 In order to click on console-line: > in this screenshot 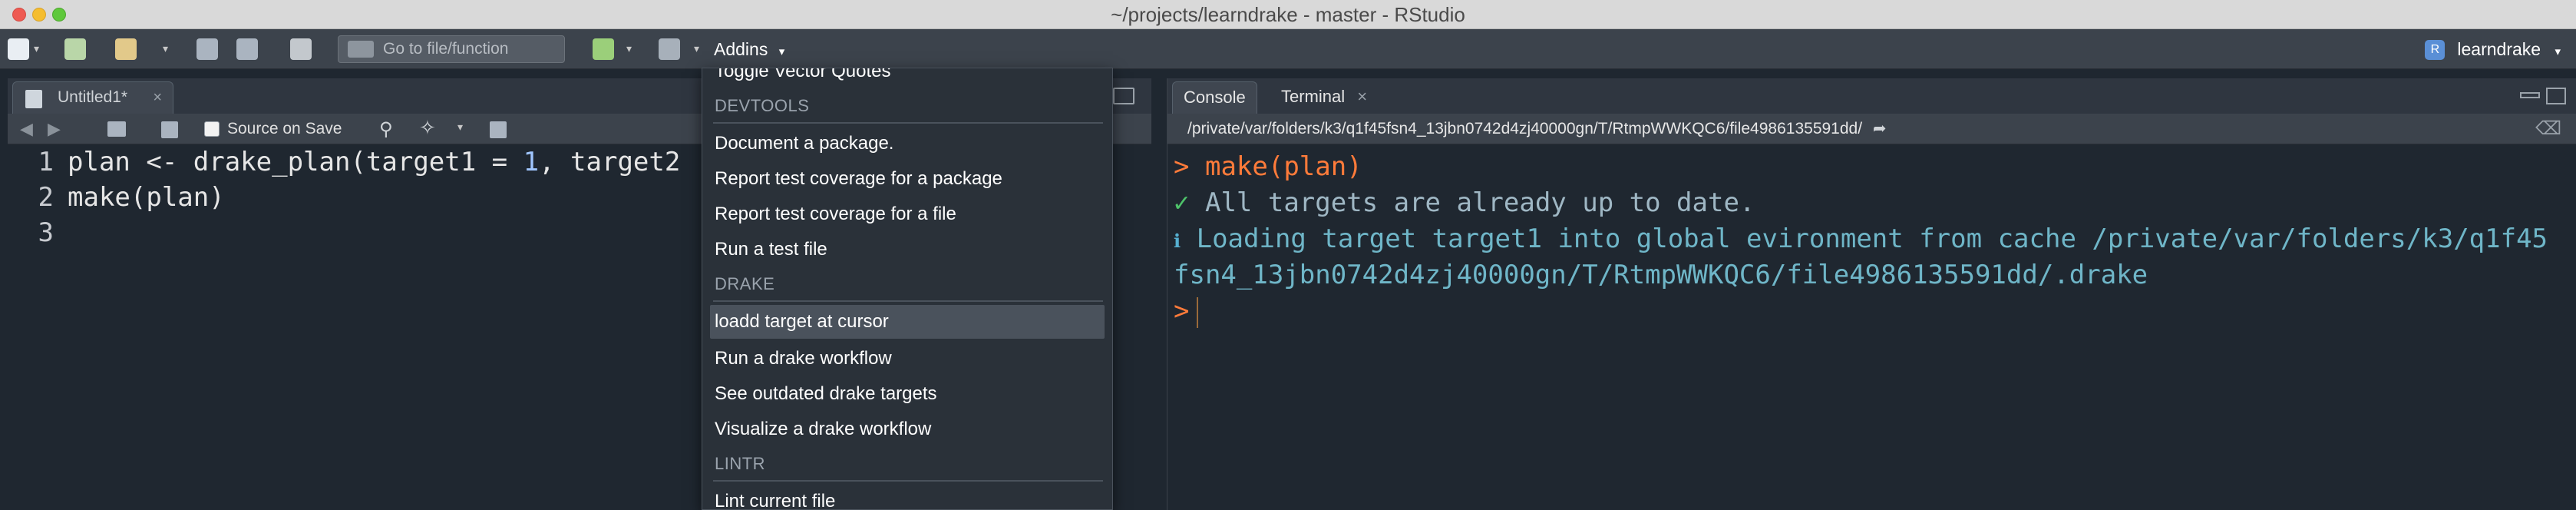, I will do `click(1872, 311)`.